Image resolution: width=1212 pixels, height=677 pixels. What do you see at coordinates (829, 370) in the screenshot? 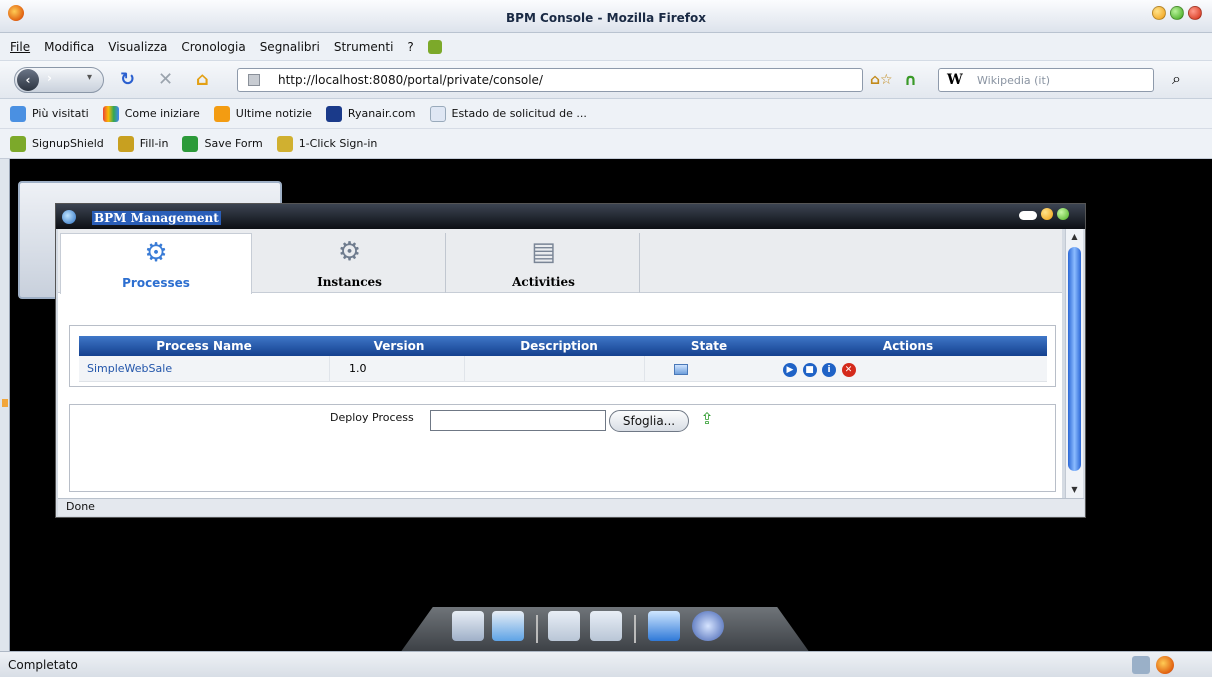
I see `info-icon: i` at bounding box center [829, 370].